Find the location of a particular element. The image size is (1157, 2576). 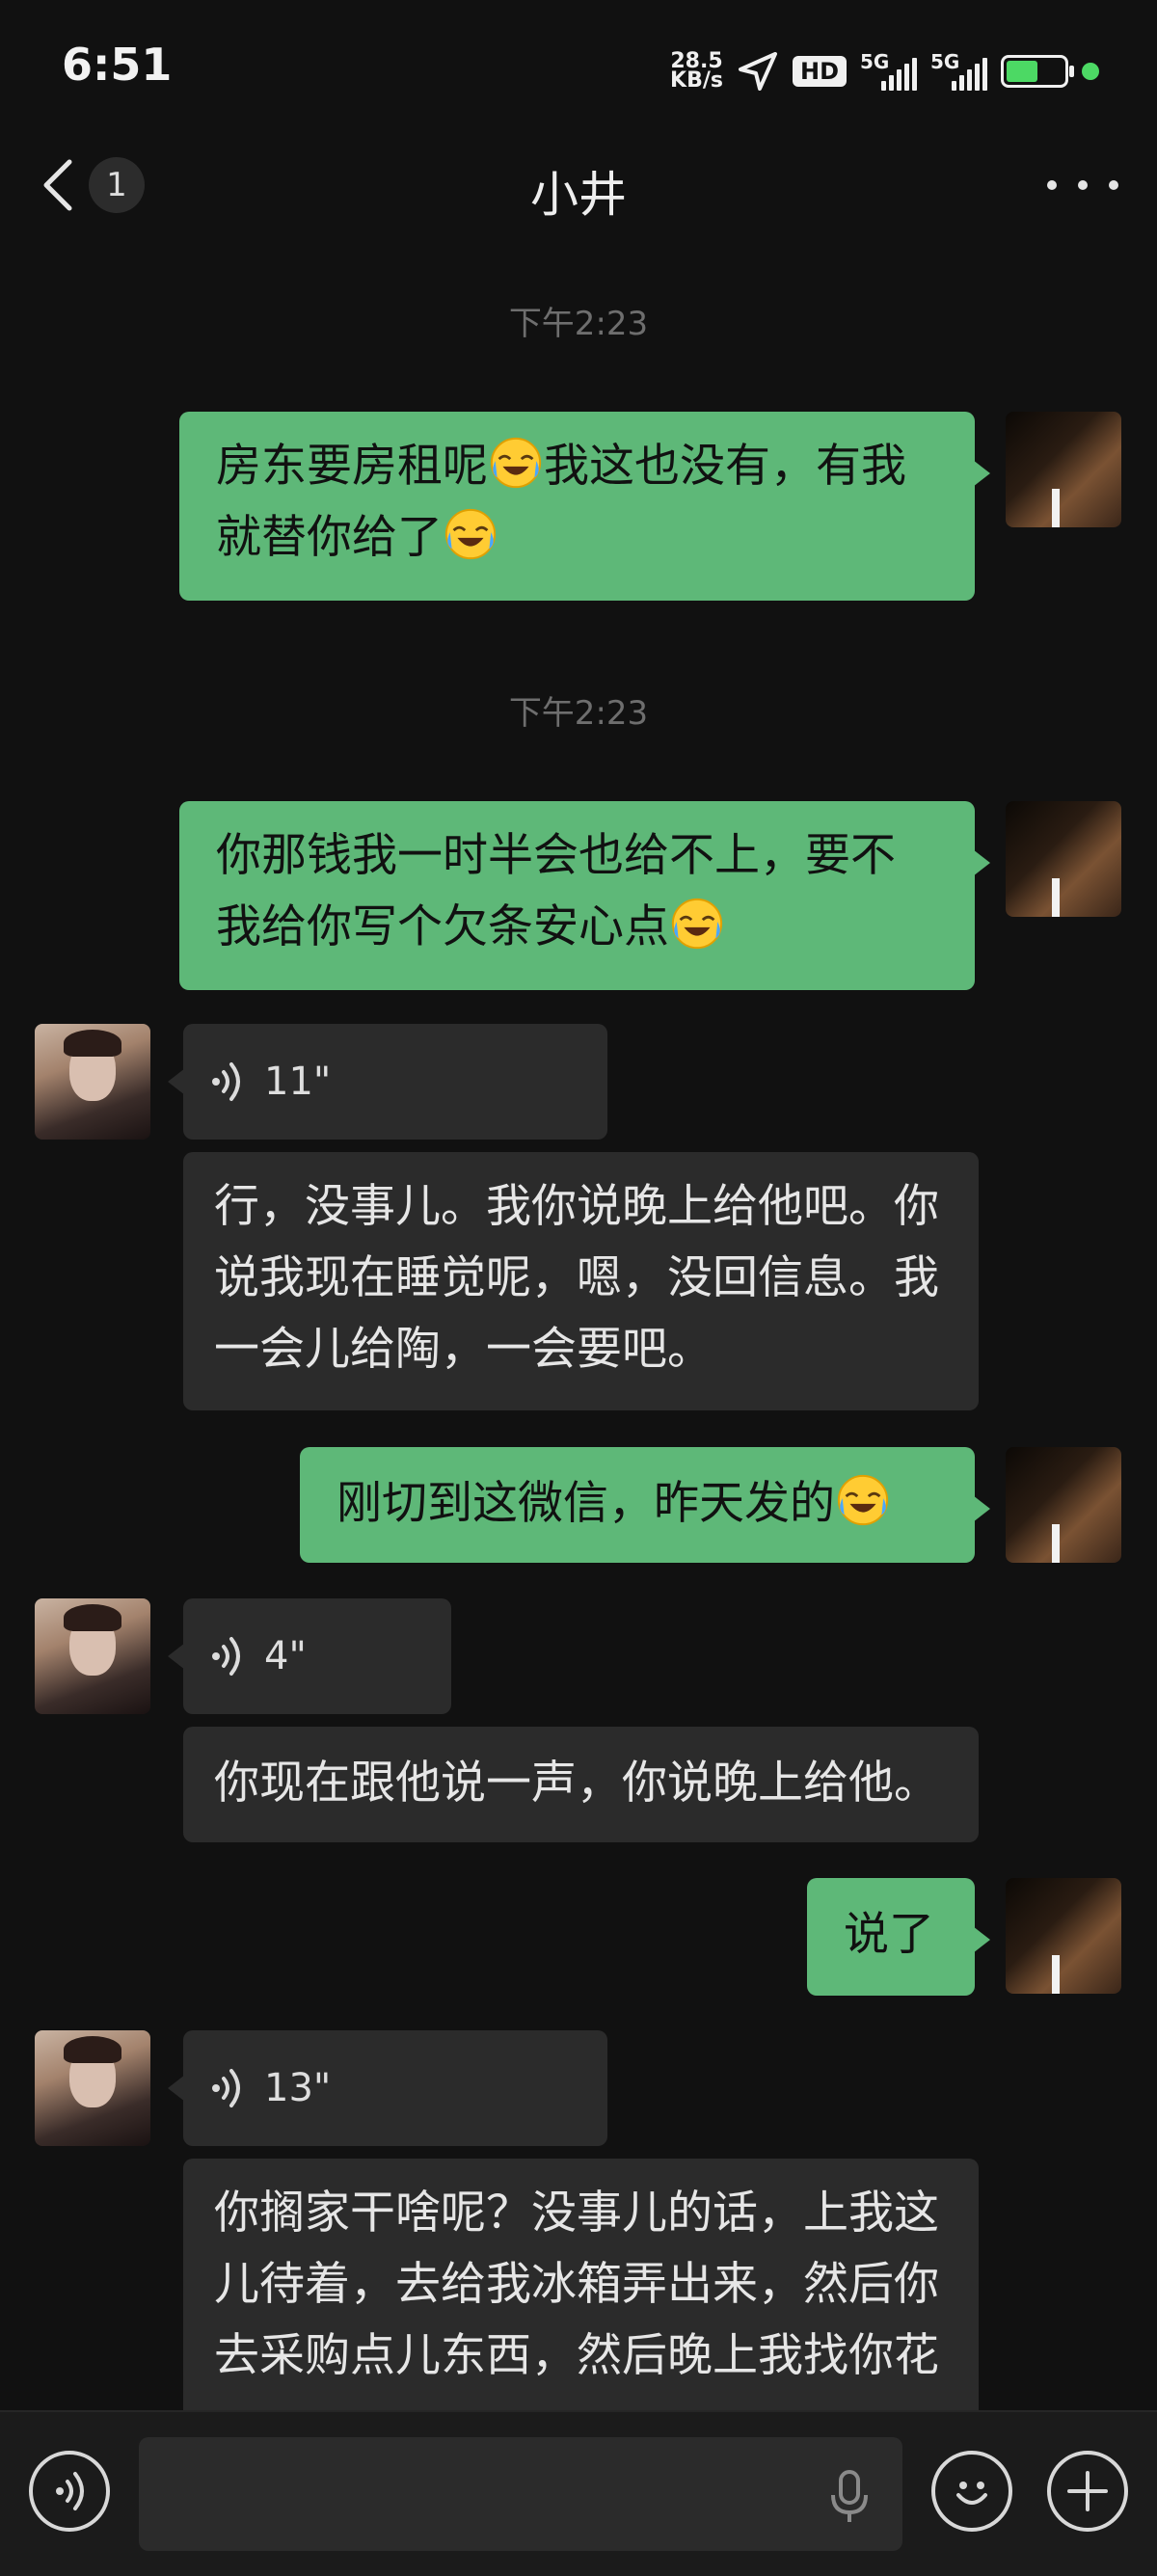

my-message-bubble: 你那钱我一时半会也给不上，要不我给你写个欠条安心点 is located at coordinates (584, 896).